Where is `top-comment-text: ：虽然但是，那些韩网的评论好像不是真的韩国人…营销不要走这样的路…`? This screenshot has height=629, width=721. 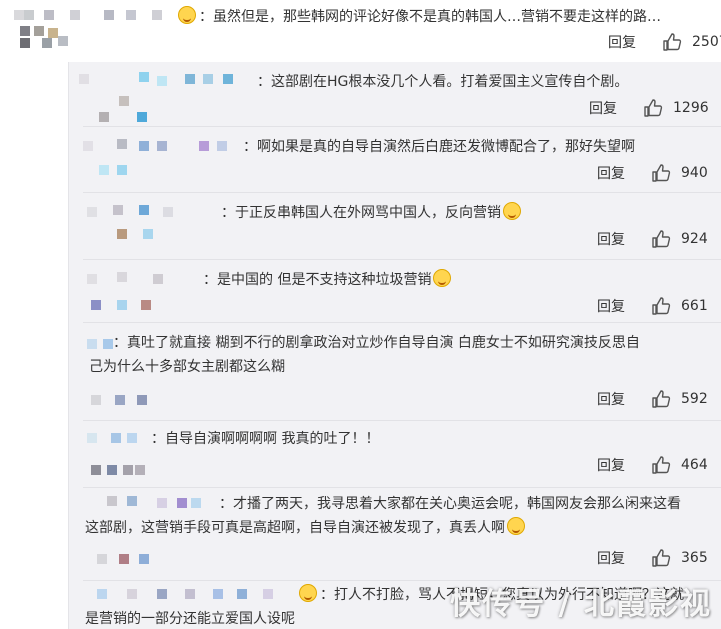 top-comment-text: ：虽然但是，那些韩网的评论好像不是真的韩国人…营销不要走这样的路… is located at coordinates (419, 16).